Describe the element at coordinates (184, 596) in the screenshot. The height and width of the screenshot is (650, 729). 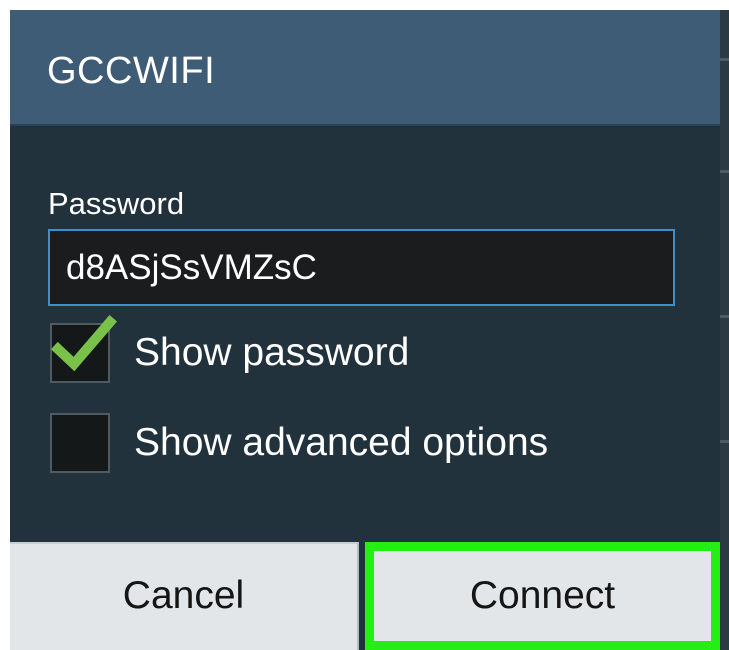
I see `cancel-button: Cancel` at that location.